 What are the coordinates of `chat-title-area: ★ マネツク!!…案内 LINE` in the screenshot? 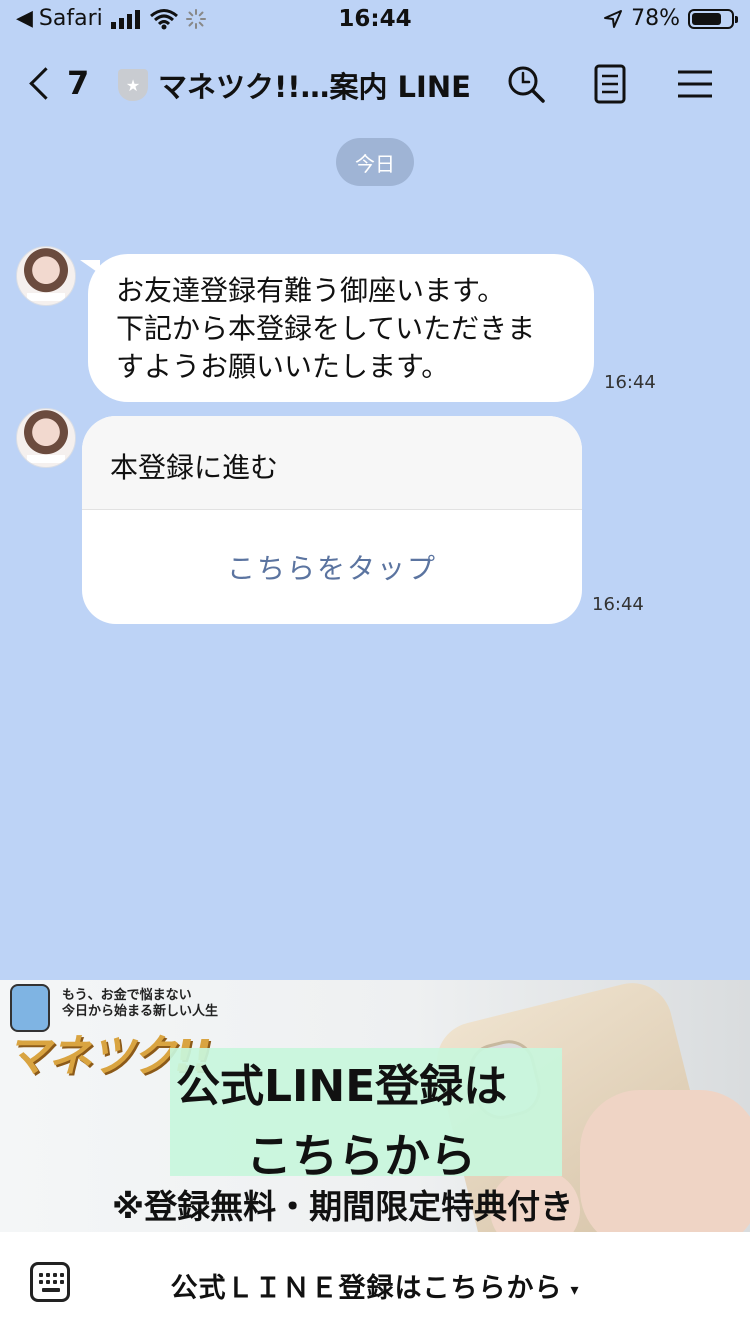 It's located at (294, 85).